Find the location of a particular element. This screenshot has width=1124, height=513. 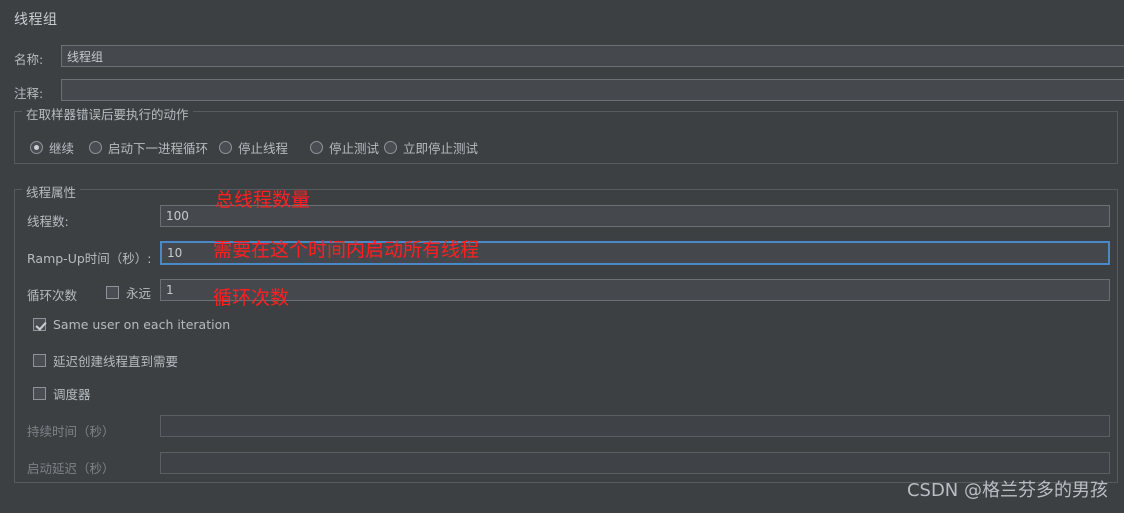

watermark: CSDN @格兰芬多的男孩 is located at coordinates (1007, 490).